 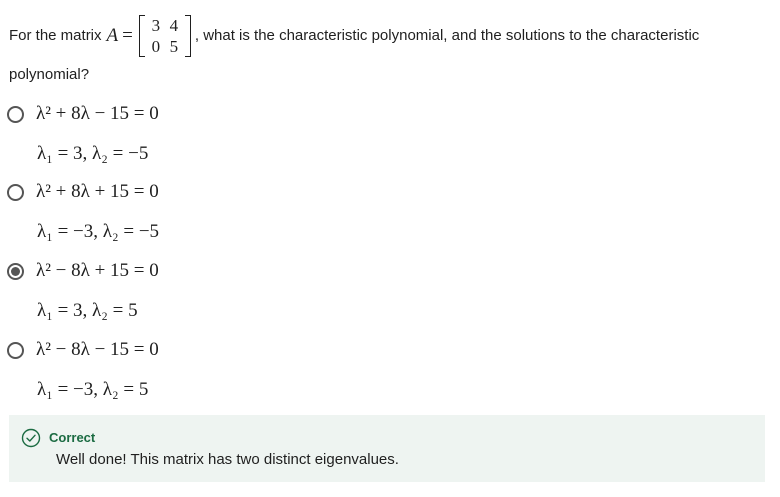 I want to click on answer-option-1: λ² + 8λ − 15 = 0, so click(x=83, y=114).